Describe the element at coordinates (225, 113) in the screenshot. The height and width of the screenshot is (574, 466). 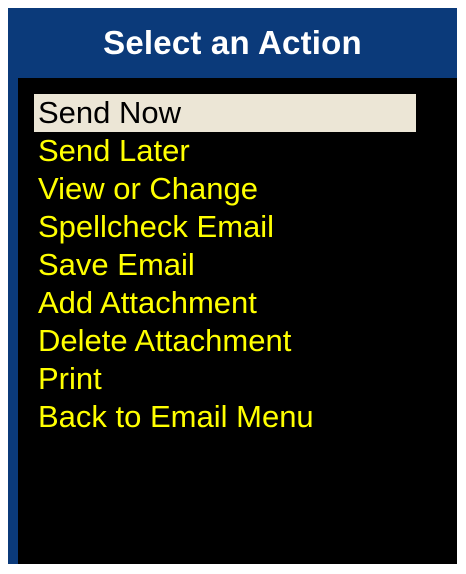
I see `menu-item-send-now: Send Now` at that location.